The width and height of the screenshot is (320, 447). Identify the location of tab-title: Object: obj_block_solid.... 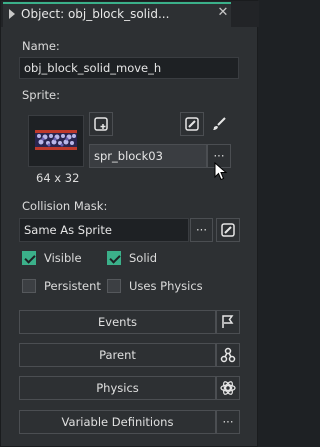
(95, 14).